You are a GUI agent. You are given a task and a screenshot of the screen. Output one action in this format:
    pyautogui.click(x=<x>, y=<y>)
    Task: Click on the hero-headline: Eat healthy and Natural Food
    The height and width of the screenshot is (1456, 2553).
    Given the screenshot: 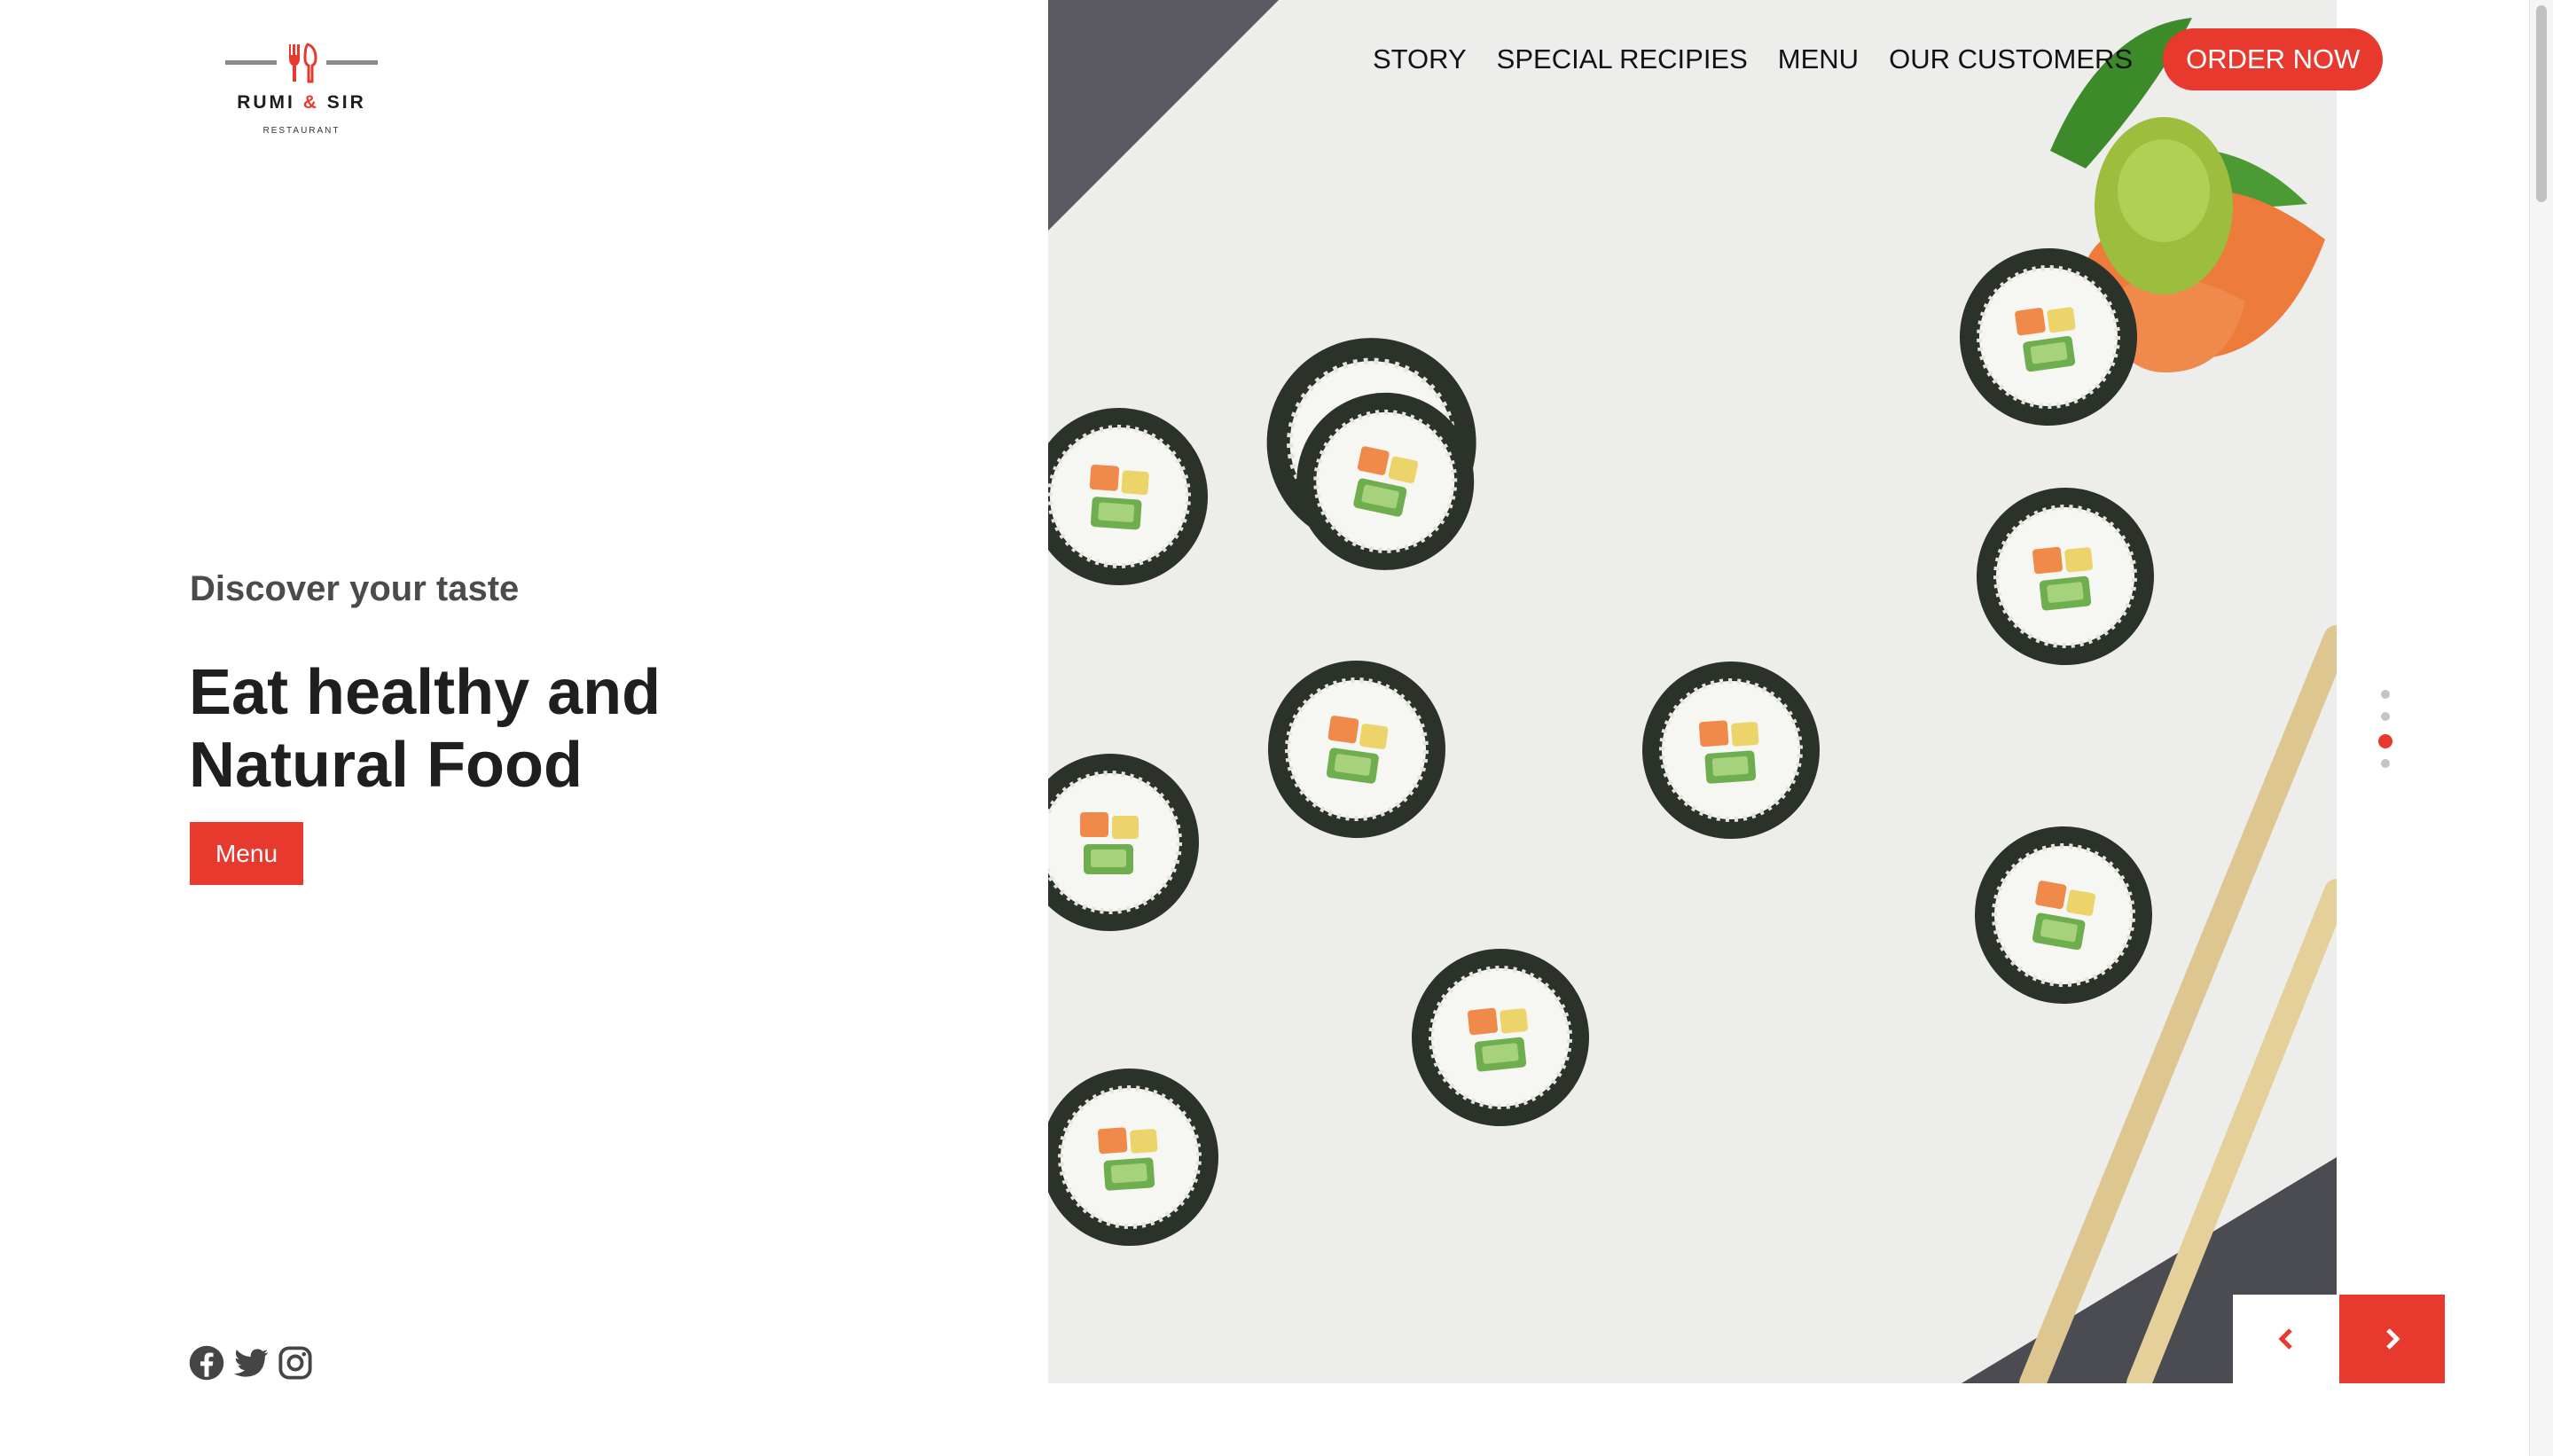 What is the action you would take?
    pyautogui.click(x=500, y=729)
    